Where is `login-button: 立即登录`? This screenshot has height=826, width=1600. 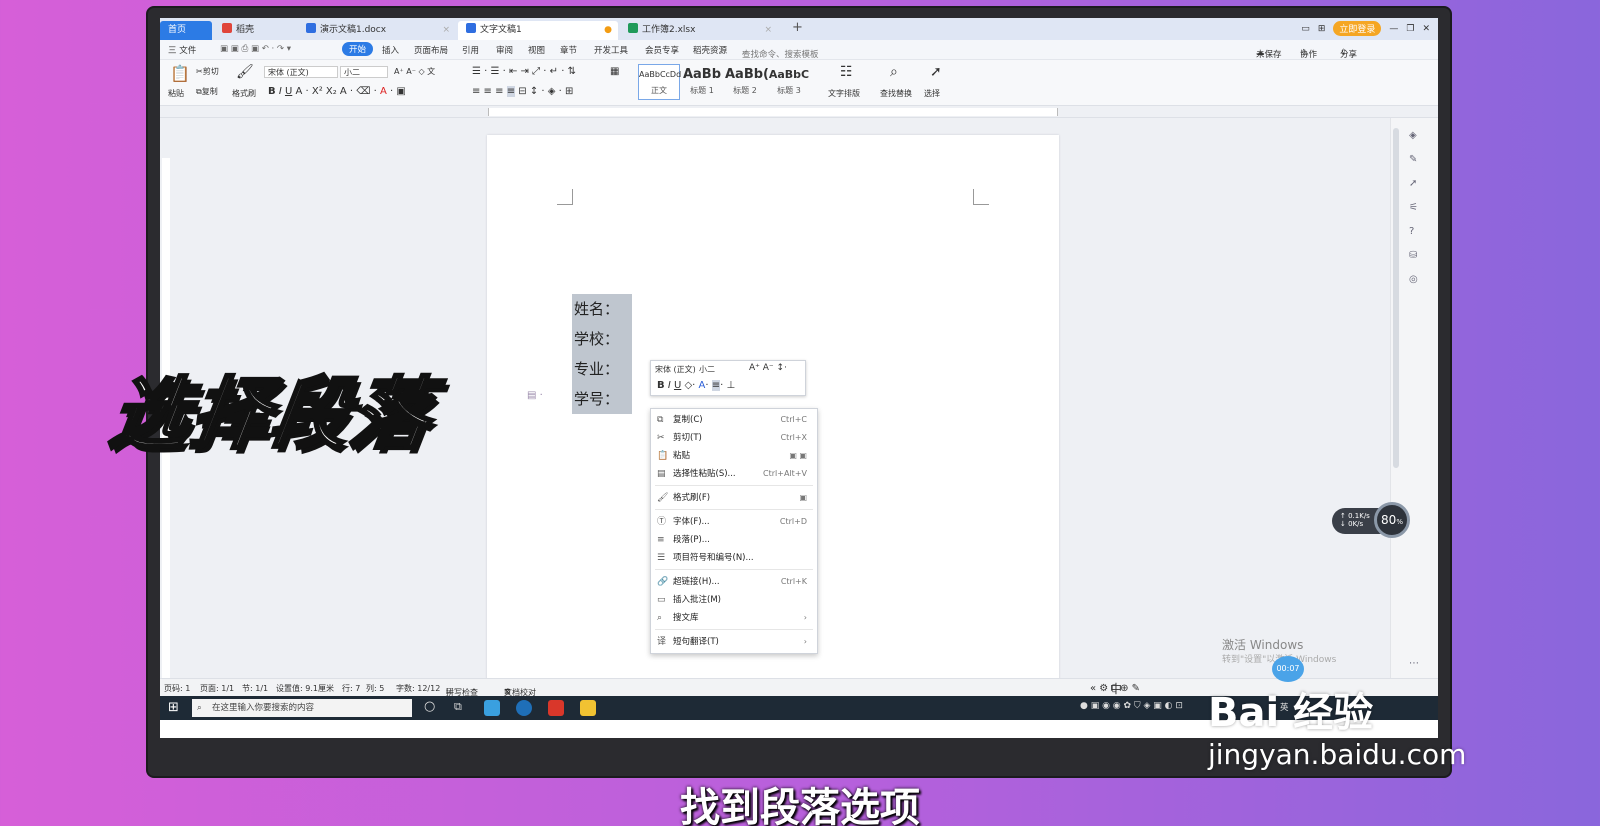
login-button: 立即登录 is located at coordinates (1357, 28).